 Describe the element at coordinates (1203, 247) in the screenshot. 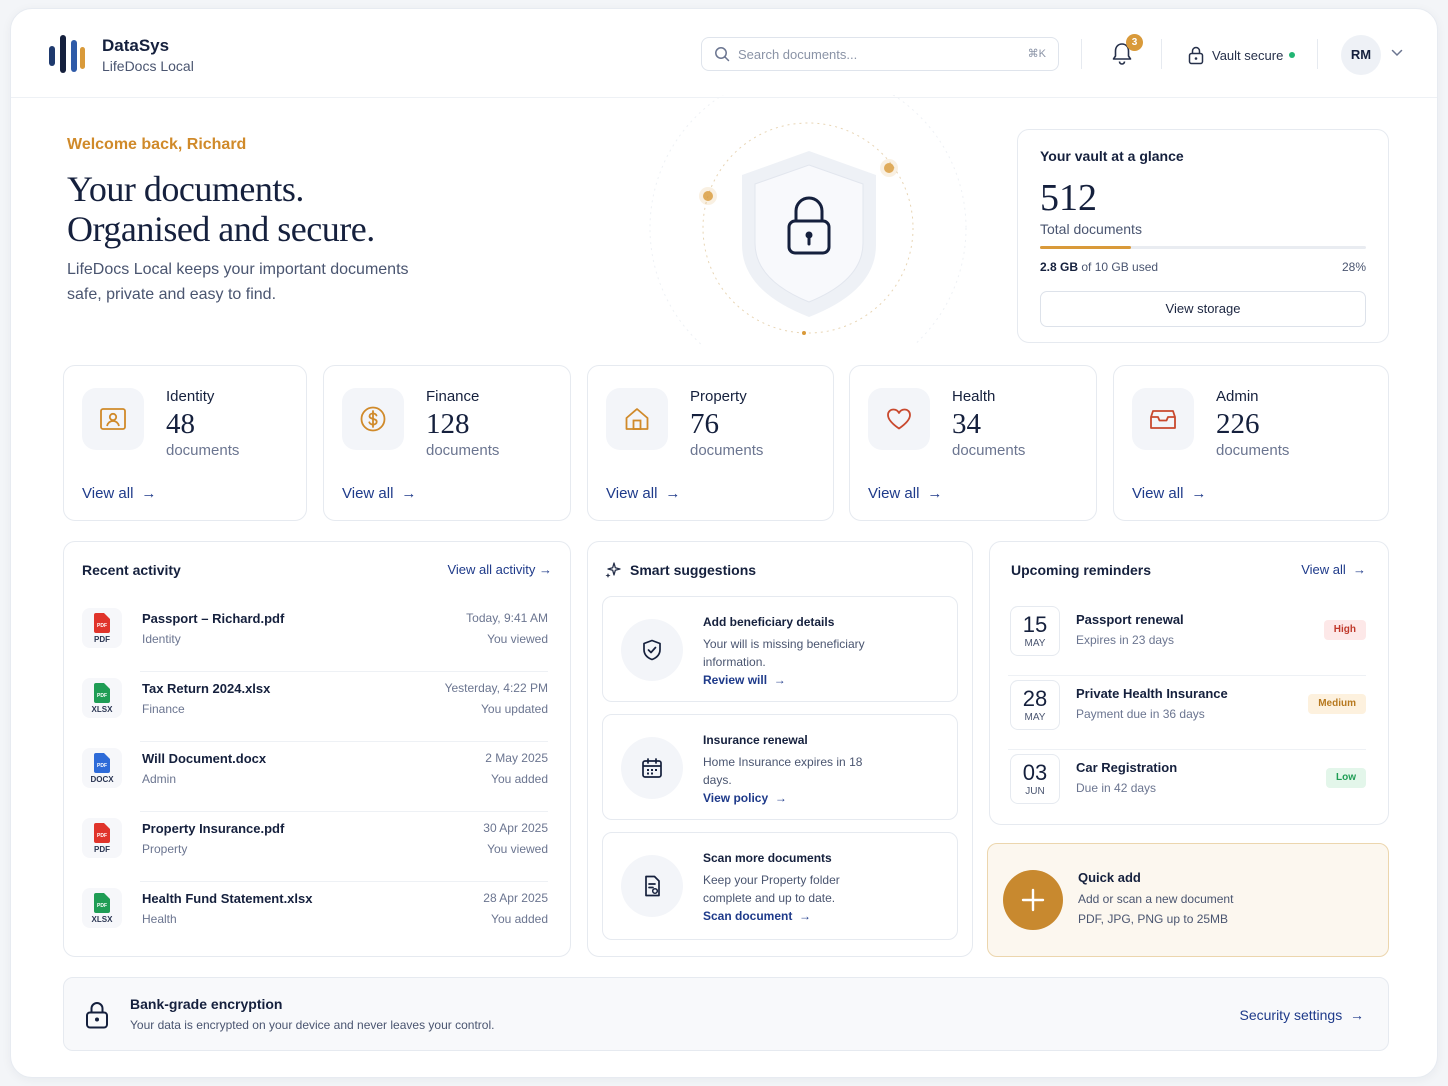

I see `storage-progress-bar` at that location.